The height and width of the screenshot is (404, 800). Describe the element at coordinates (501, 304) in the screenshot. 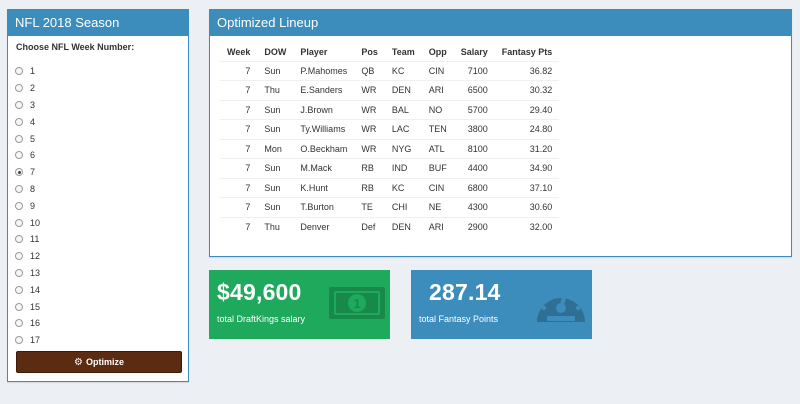

I see `points-value-box: 287.14 total Fantasy Points` at that location.